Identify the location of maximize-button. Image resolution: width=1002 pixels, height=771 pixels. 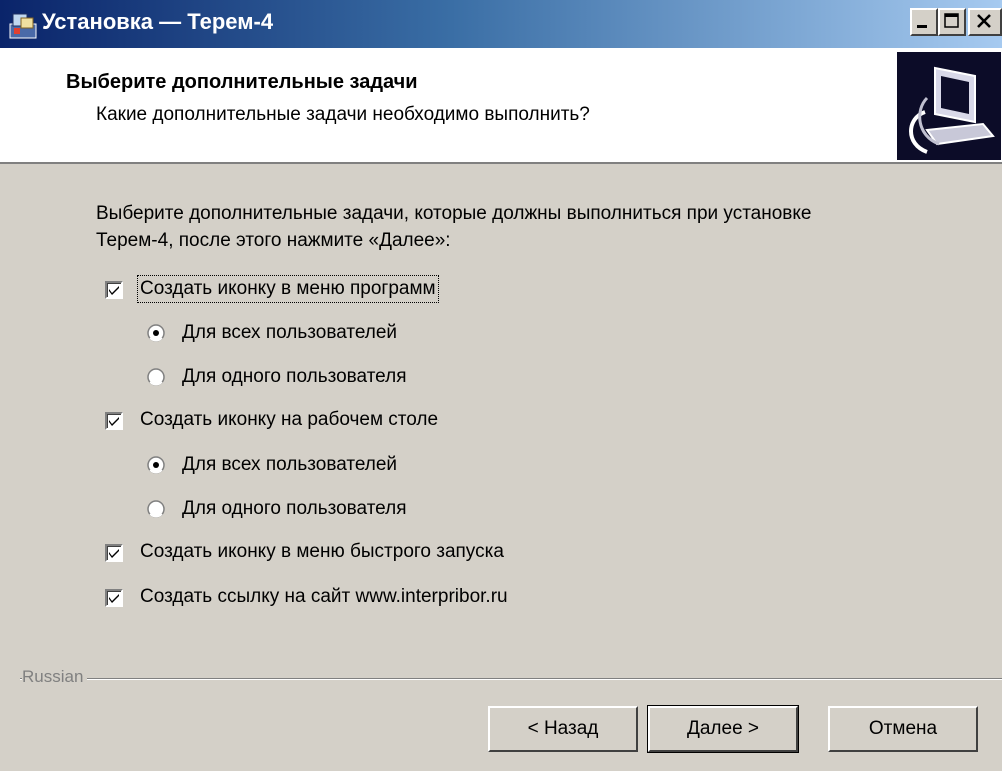
(952, 22).